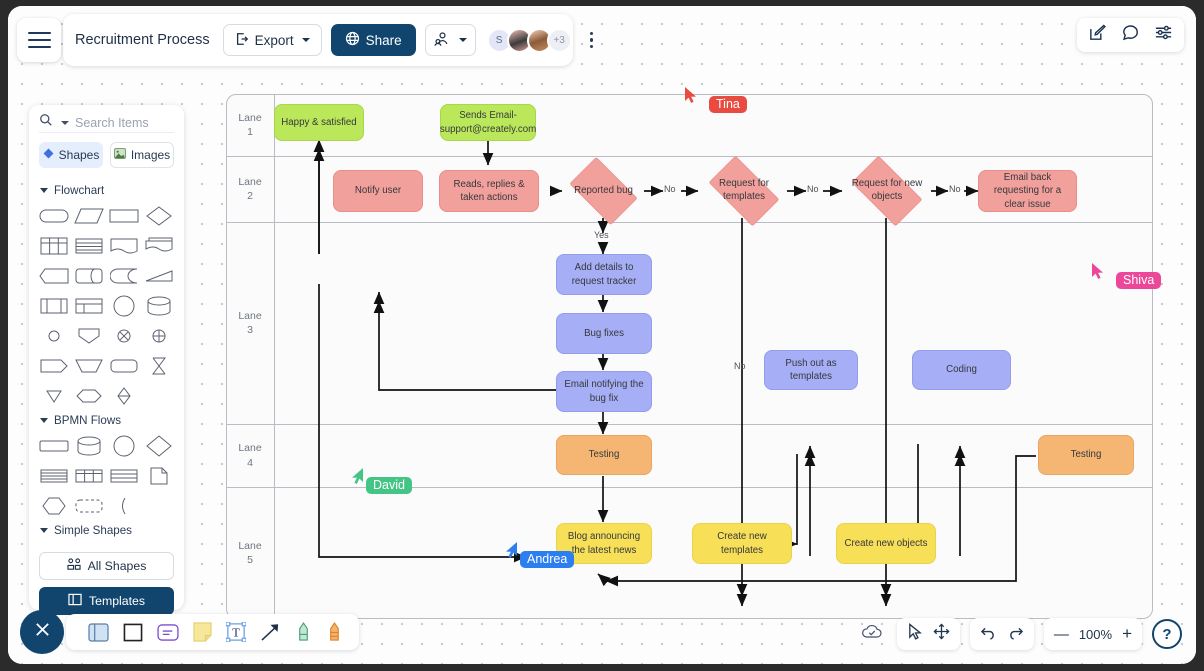 This screenshot has width=1204, height=671. I want to click on shape-hourglass, so click(158, 366).